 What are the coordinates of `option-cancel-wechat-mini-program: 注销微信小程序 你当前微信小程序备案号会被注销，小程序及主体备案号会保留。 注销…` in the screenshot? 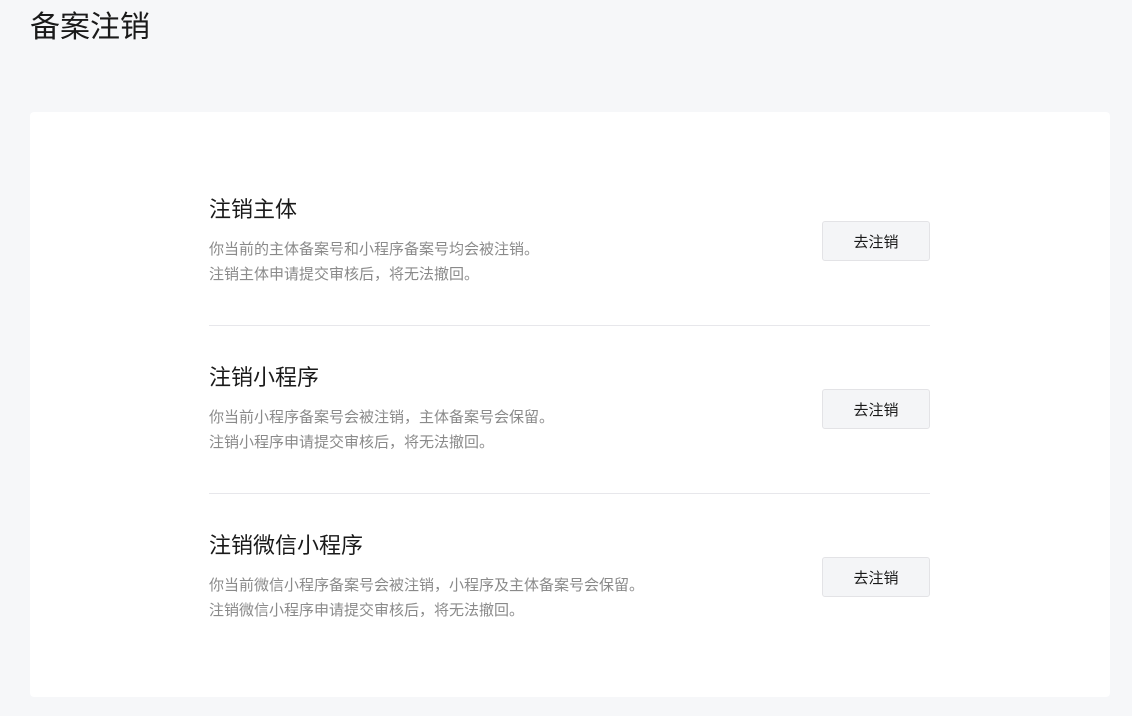 It's located at (569, 577).